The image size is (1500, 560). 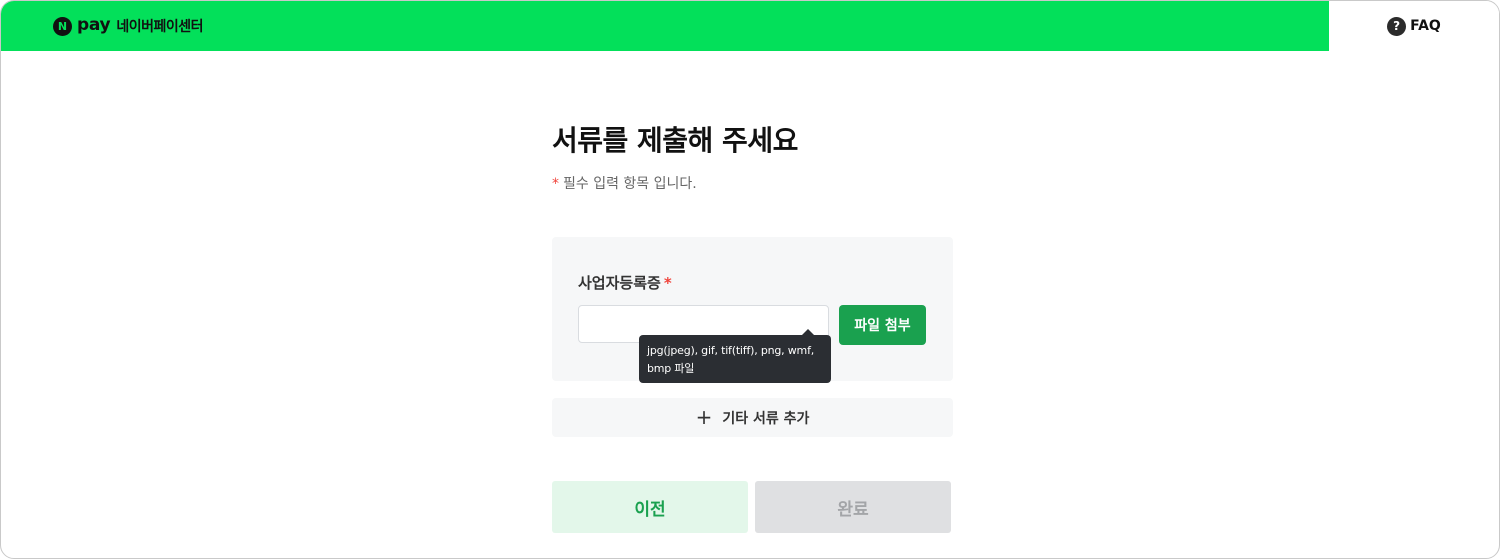 I want to click on field-label-text: 사업자등록증, so click(x=619, y=283).